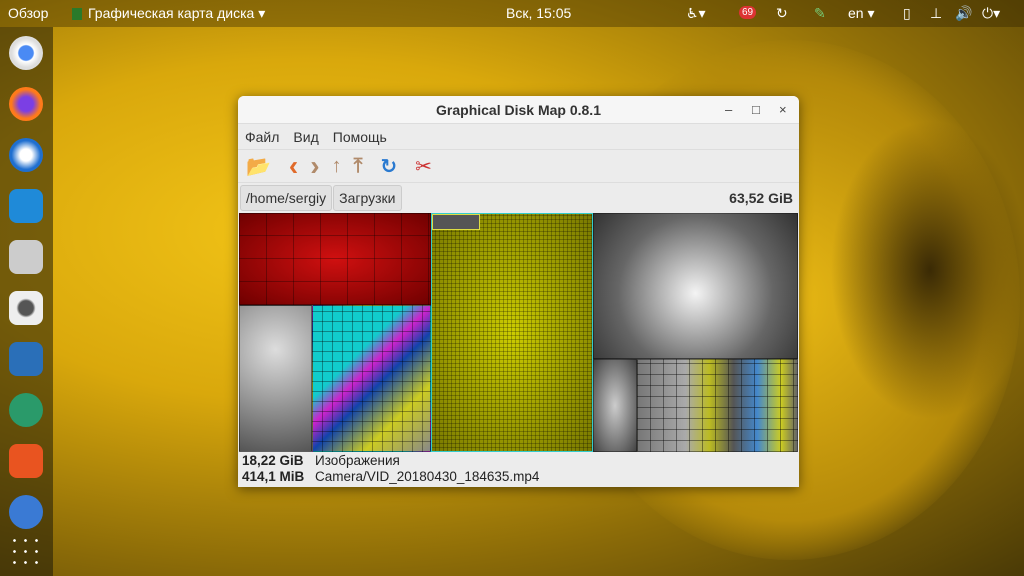 The height and width of the screenshot is (576, 1024). I want to click on app-icon, so click(77, 14).